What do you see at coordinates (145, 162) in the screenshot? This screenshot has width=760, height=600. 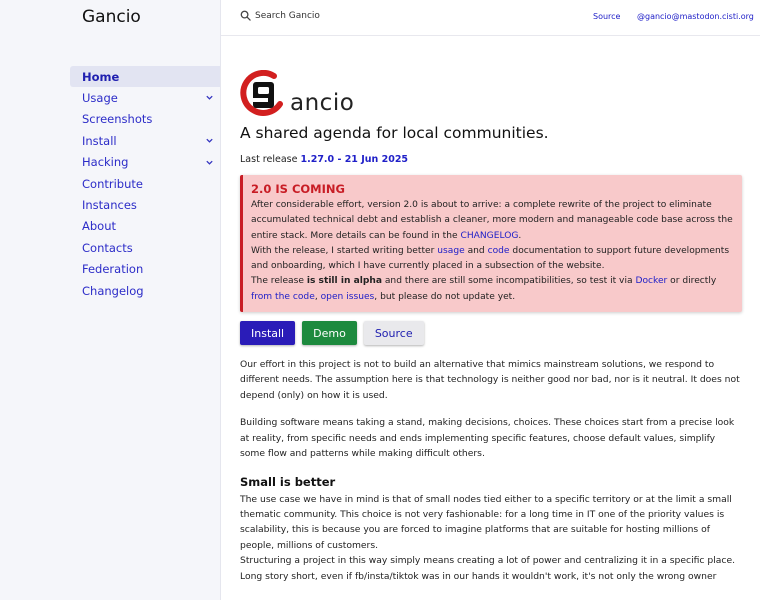 I see `sidebar-item-hacking: Hacking` at bounding box center [145, 162].